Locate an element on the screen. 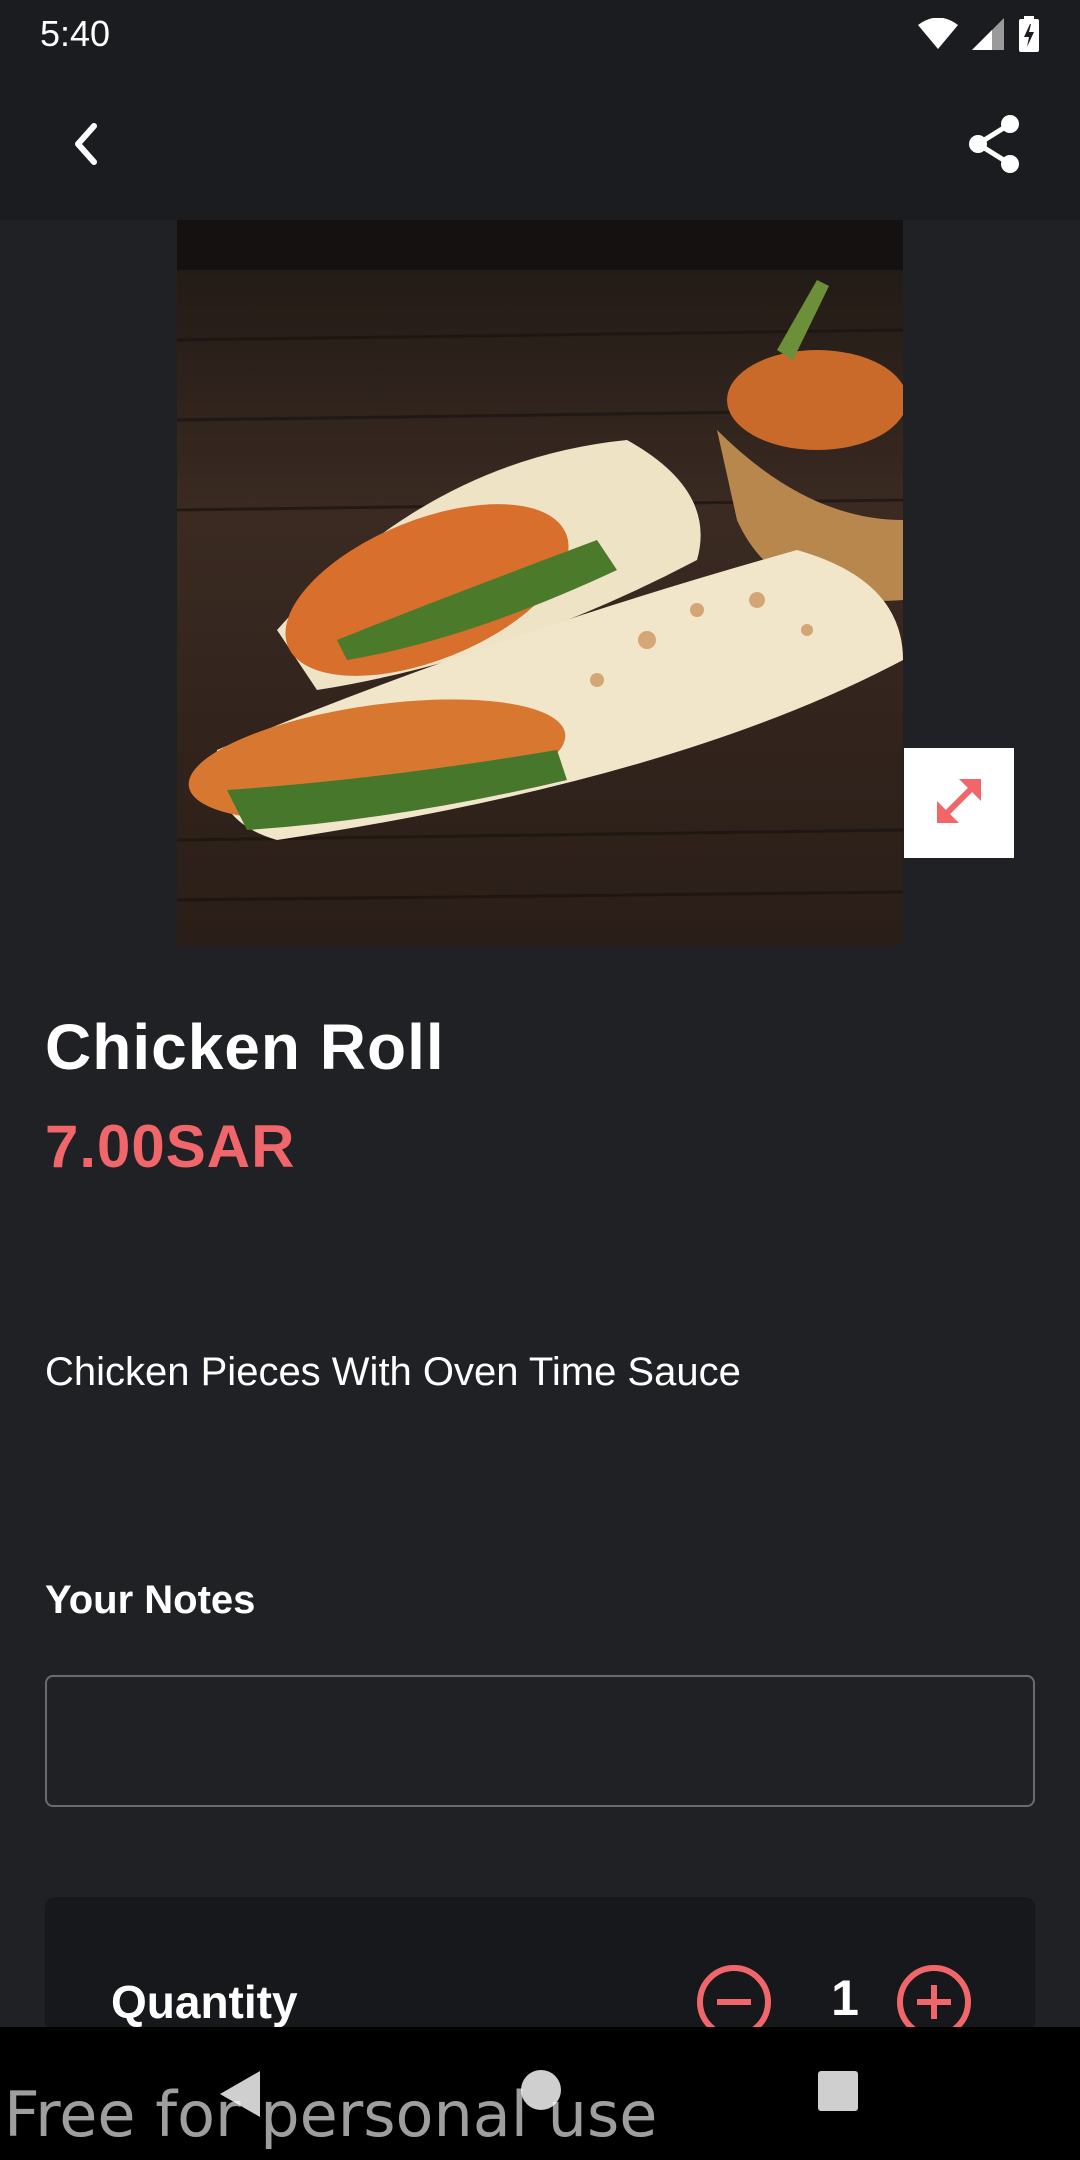 The image size is (1080, 2160). share-icon is located at coordinates (994, 146).